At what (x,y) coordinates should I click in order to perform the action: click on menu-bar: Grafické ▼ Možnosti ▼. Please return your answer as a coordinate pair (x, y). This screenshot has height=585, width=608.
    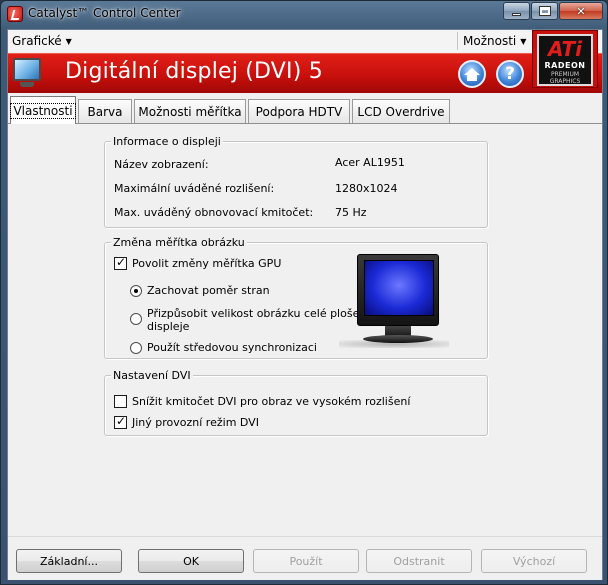
    Looking at the image, I should click on (305, 41).